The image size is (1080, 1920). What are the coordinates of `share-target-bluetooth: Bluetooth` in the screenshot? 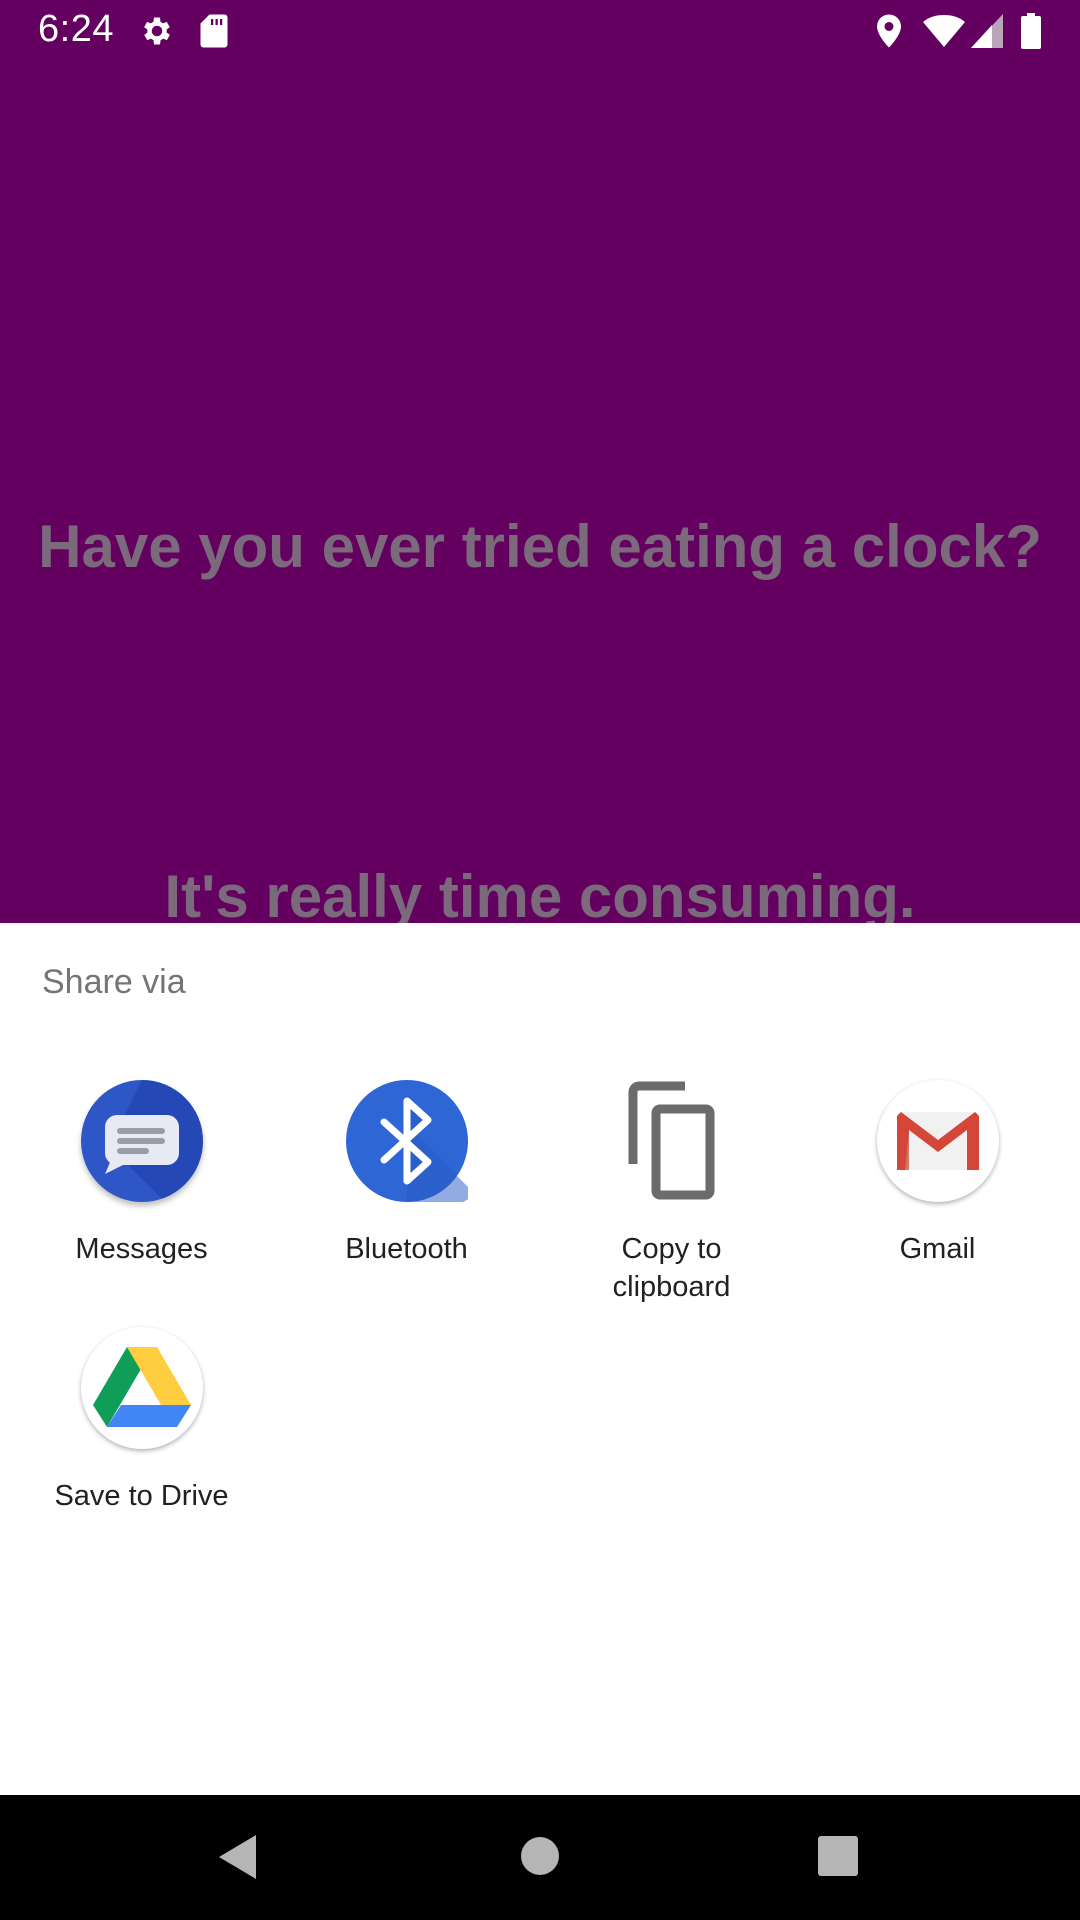 It's located at (406, 1180).